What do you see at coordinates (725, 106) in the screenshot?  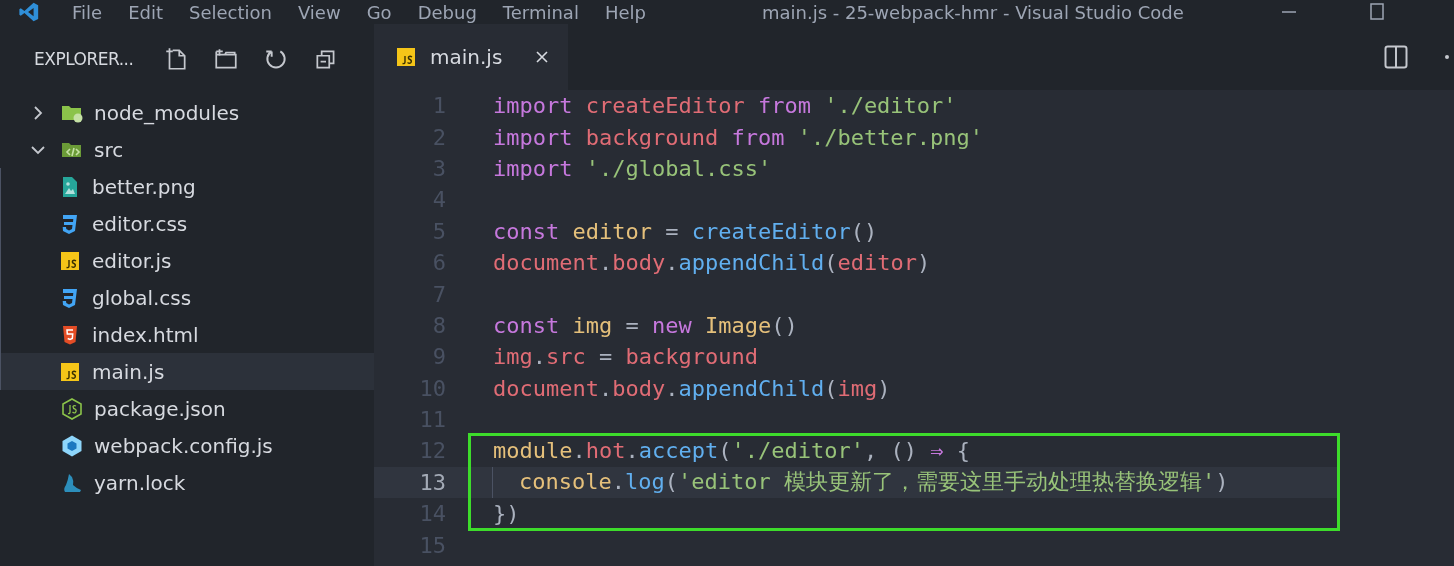 I see `code-line: import createEditor from './editor'` at bounding box center [725, 106].